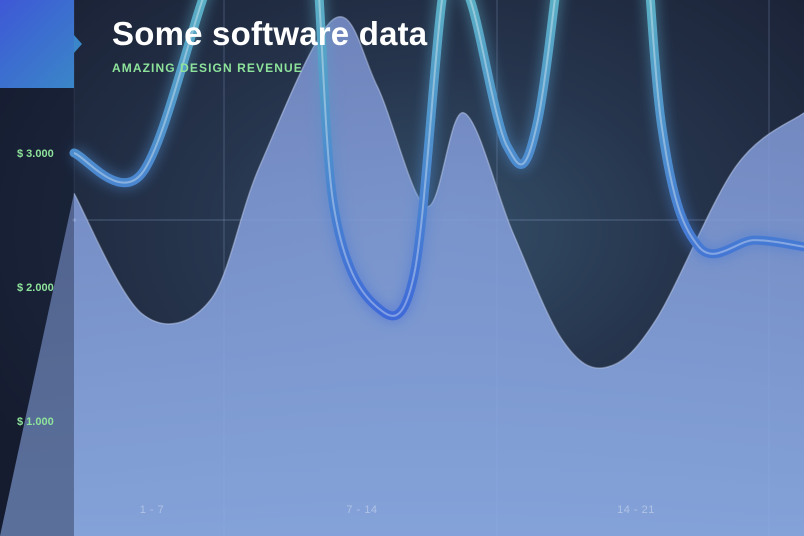 Image resolution: width=804 pixels, height=536 pixels. I want to click on y-tick-label: $ 2.000, so click(35, 288).